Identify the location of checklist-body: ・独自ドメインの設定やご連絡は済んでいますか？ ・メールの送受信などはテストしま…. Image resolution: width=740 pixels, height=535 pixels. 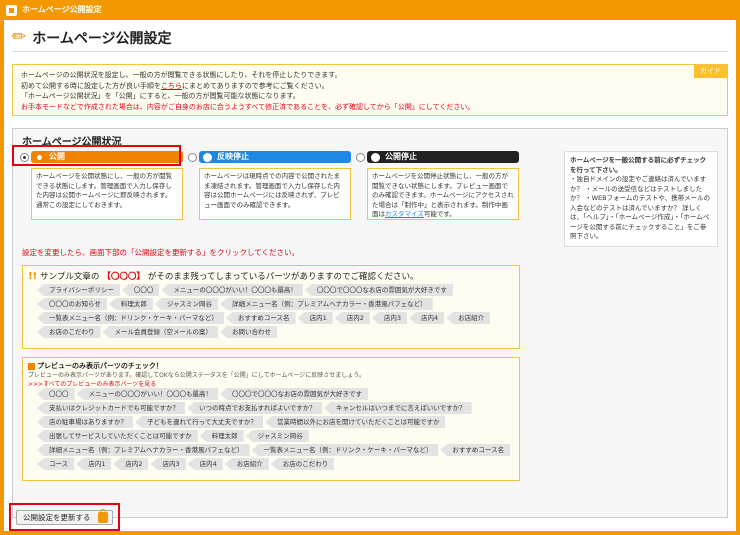
(640, 207).